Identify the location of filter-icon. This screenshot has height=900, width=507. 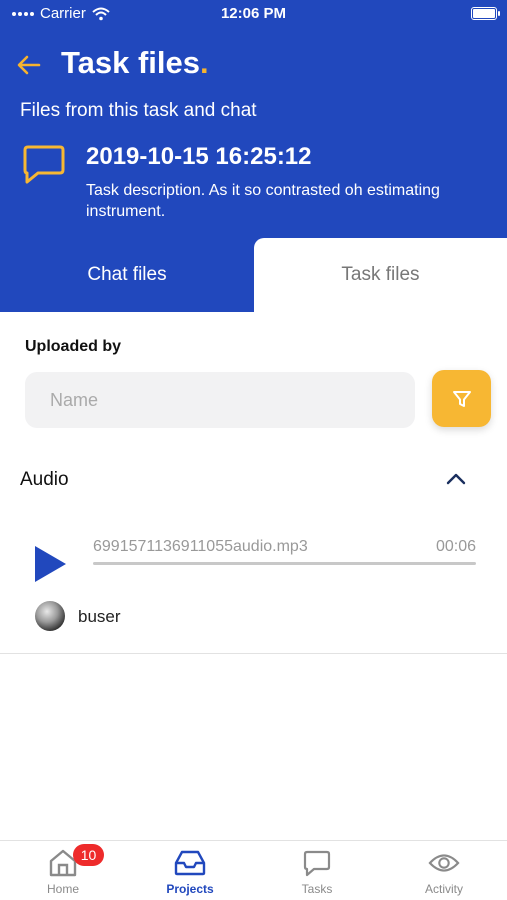
(461, 398).